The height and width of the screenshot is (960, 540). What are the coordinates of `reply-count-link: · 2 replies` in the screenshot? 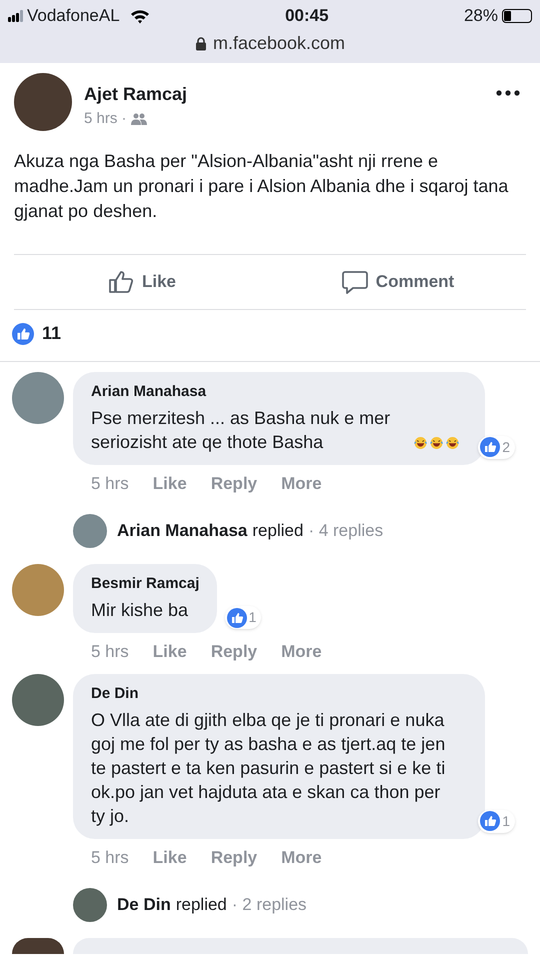 It's located at (269, 905).